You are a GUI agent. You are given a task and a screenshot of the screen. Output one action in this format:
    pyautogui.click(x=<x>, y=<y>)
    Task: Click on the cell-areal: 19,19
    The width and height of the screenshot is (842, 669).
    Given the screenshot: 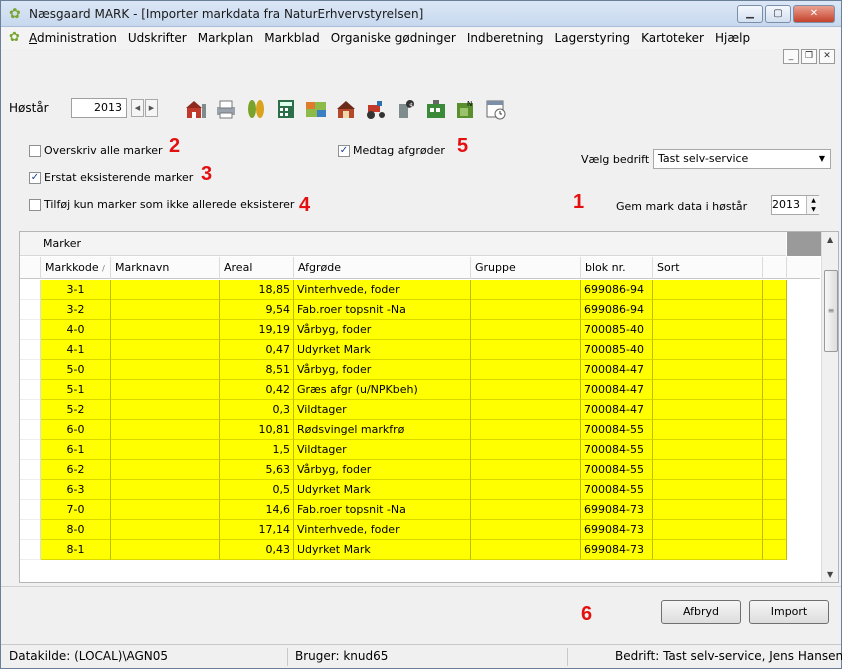 What is the action you would take?
    pyautogui.click(x=257, y=330)
    